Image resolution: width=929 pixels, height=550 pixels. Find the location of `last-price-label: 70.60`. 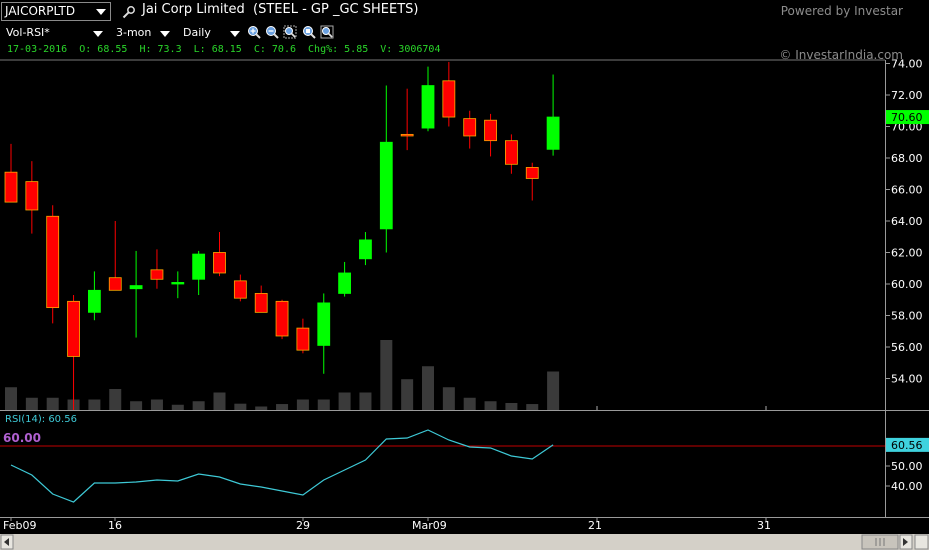

last-price-label: 70.60 is located at coordinates (907, 117).